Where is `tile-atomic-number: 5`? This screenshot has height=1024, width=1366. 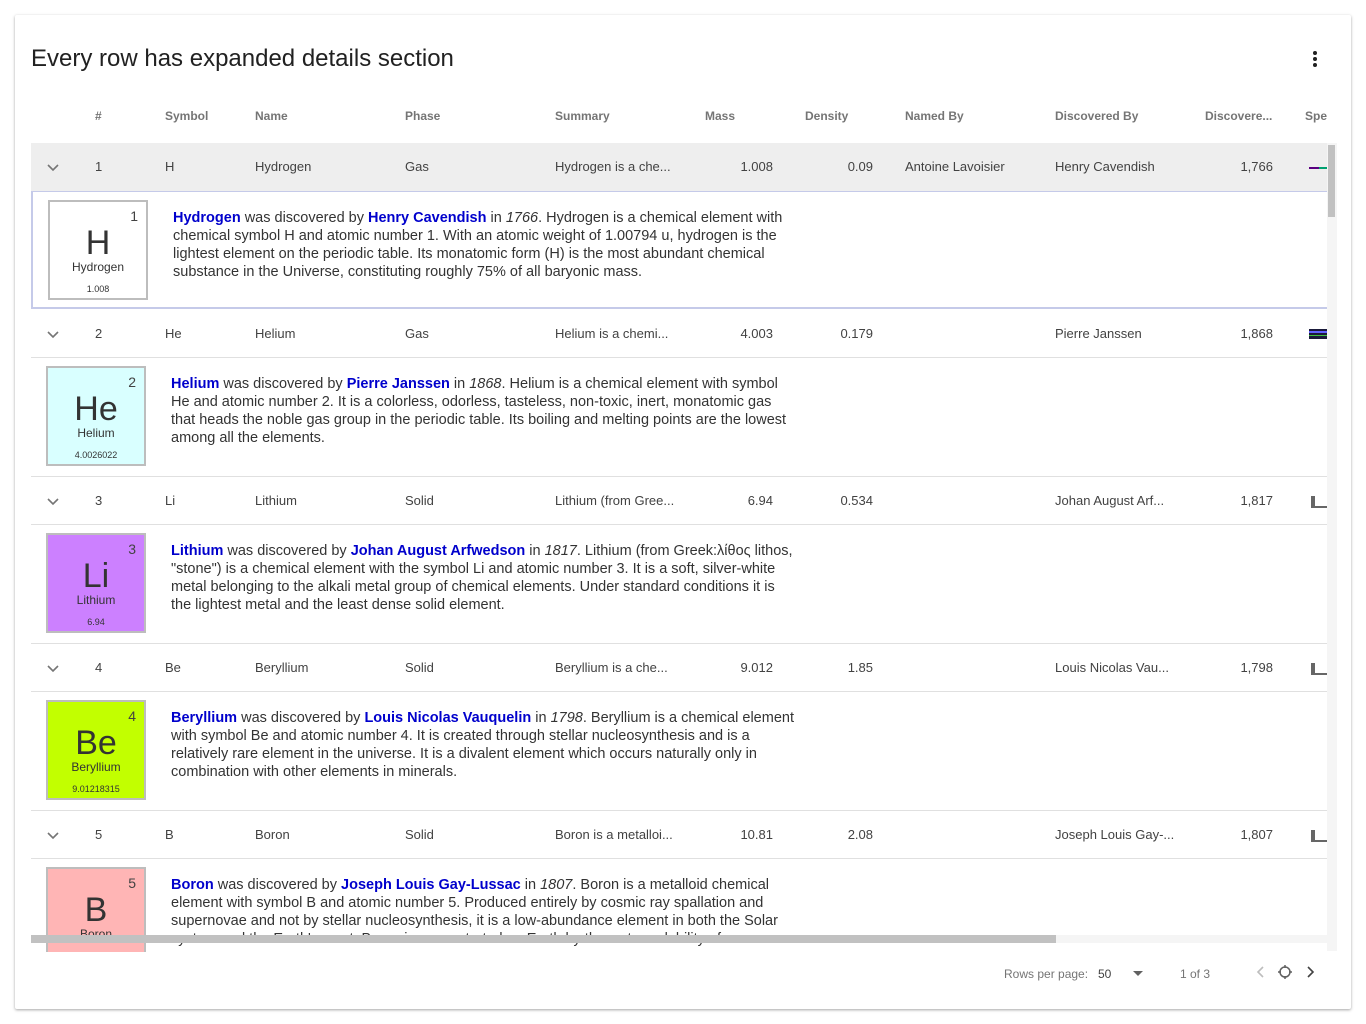
tile-atomic-number: 5 is located at coordinates (132, 883).